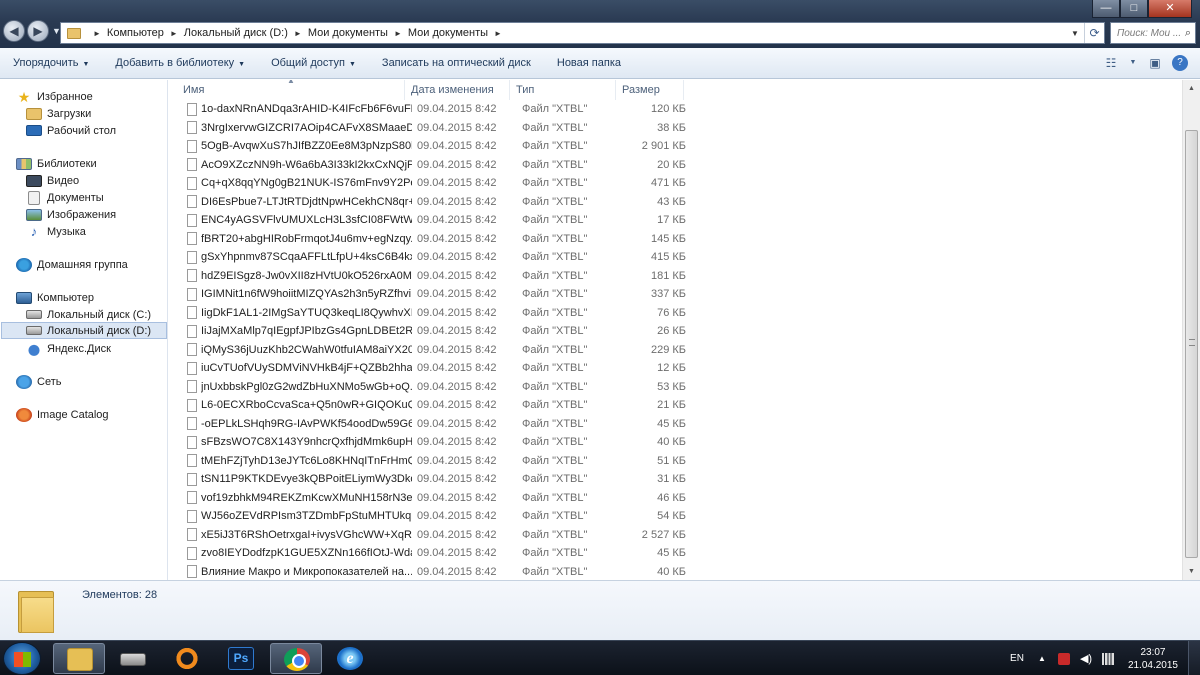 The height and width of the screenshot is (675, 1200). What do you see at coordinates (1191, 571) in the screenshot?
I see `scroll-down-arrow-icon: ▼` at bounding box center [1191, 571].